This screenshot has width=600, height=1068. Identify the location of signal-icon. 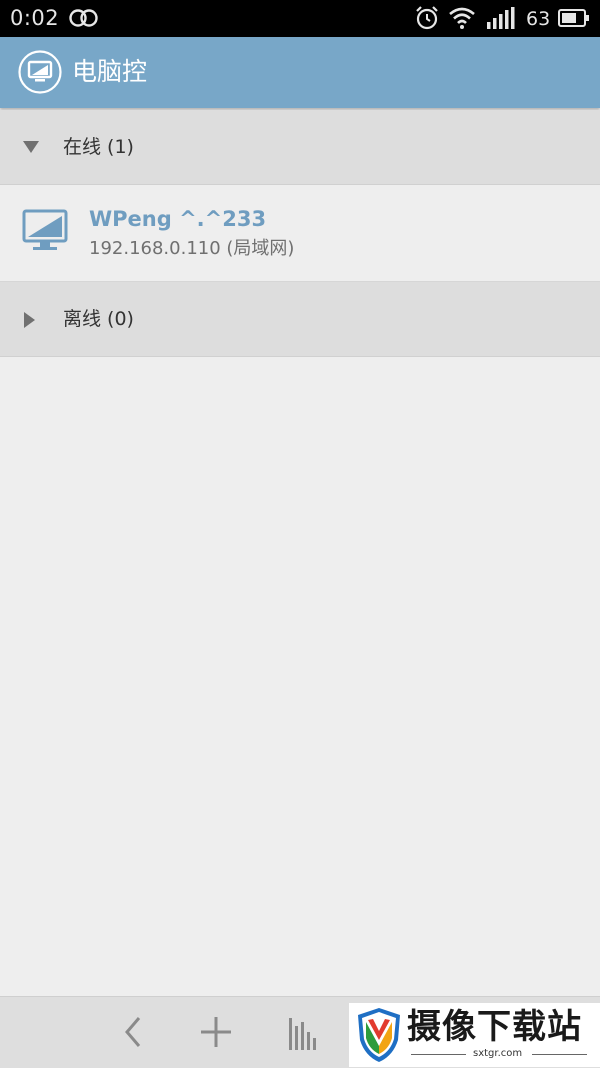
(501, 20).